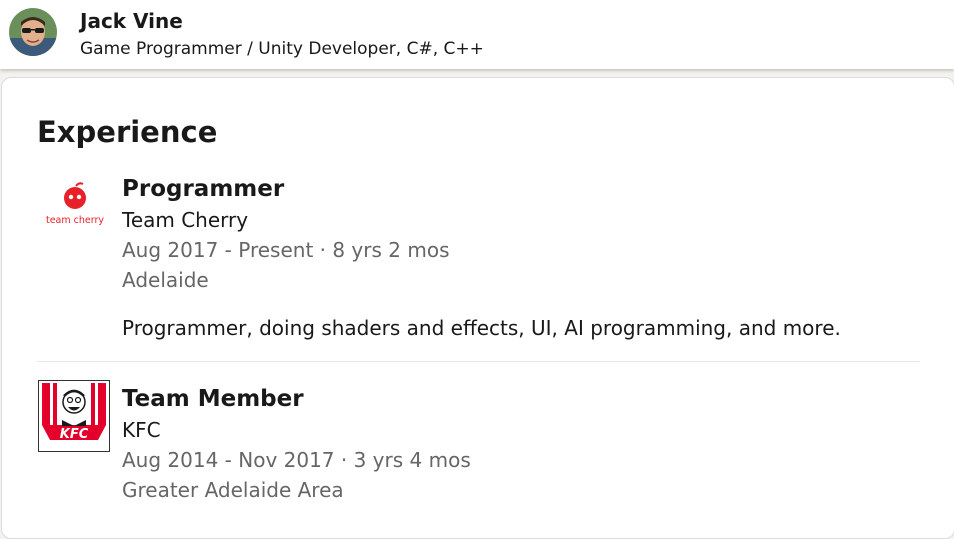 The width and height of the screenshot is (954, 539). What do you see at coordinates (76, 204) in the screenshot?
I see `team-cherry-logo: team cherry` at bounding box center [76, 204].